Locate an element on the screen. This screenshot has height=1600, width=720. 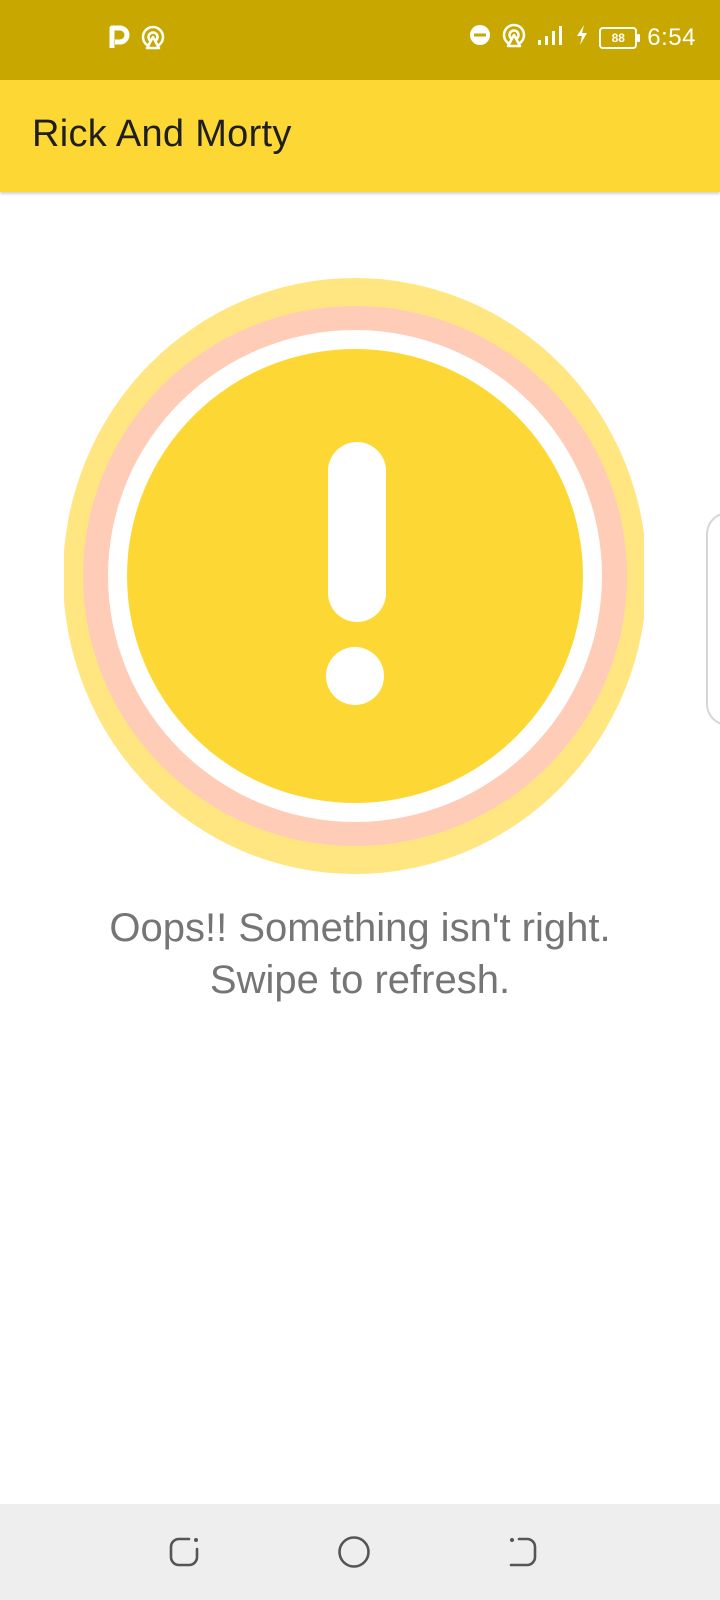
status-right-icons: 88 6:54 is located at coordinates (582, 37).